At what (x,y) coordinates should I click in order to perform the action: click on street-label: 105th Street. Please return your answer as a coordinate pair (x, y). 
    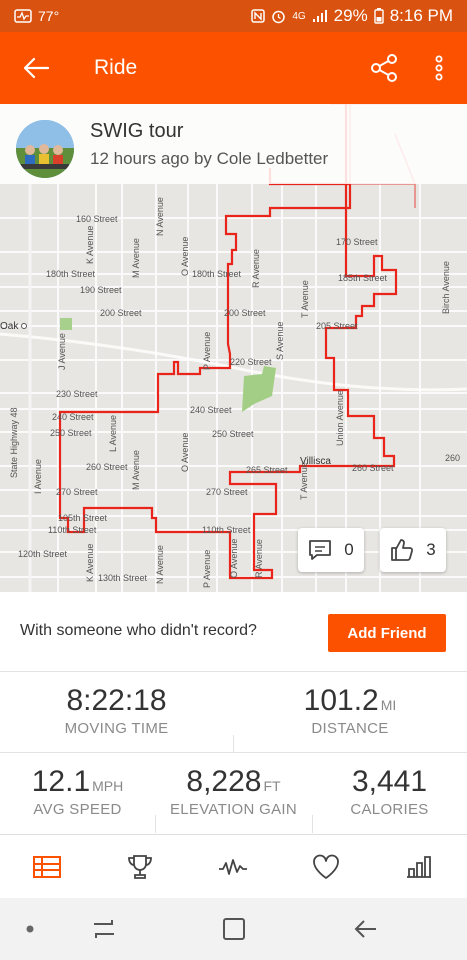
    Looking at the image, I should click on (83, 518).